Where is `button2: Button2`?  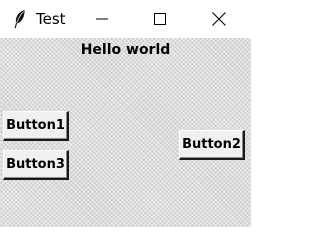 button2: Button2 is located at coordinates (212, 145).